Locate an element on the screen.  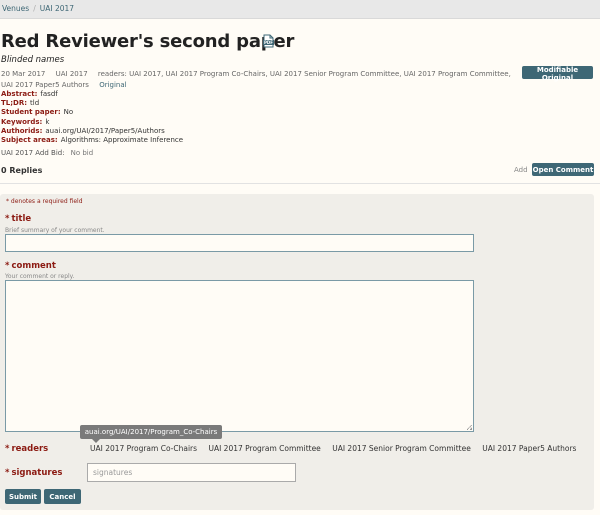
bid-row: UAI 2017 Add Bid: No bid is located at coordinates (47, 153).